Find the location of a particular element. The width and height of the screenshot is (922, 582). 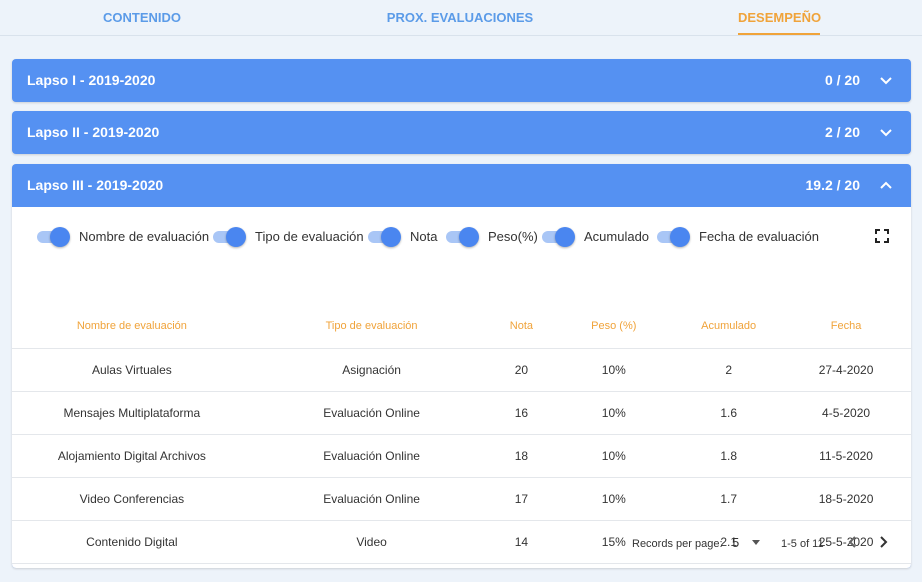

tab-desempeno-label: DESEMPEÑO is located at coordinates (780, 17).